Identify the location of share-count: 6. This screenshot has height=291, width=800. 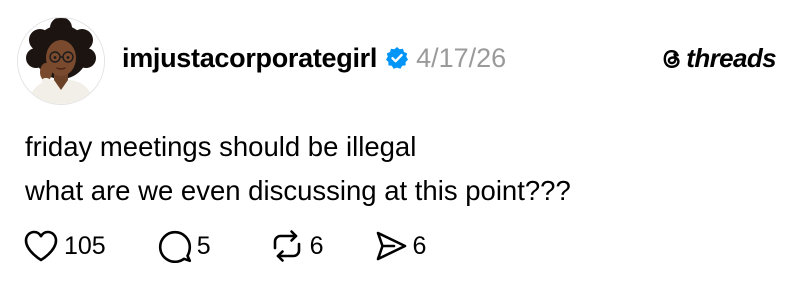
(419, 245).